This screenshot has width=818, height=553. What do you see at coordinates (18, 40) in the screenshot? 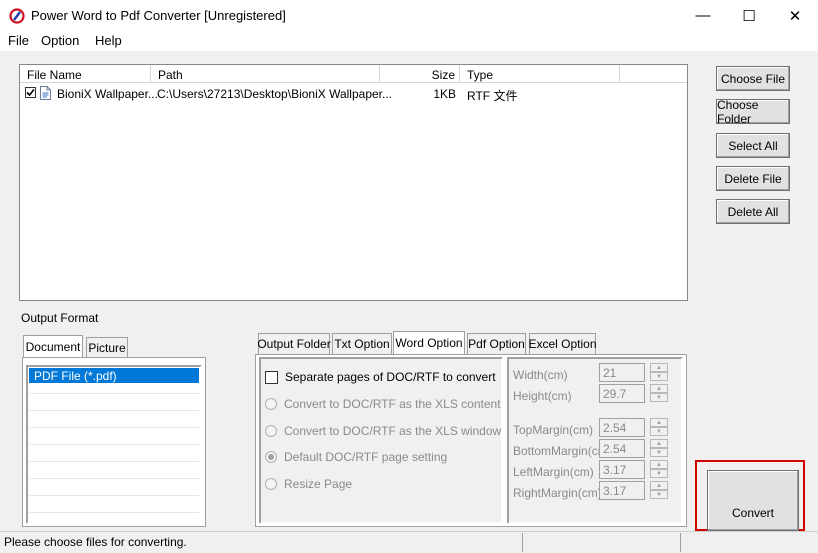
I see `menu-file: File` at bounding box center [18, 40].